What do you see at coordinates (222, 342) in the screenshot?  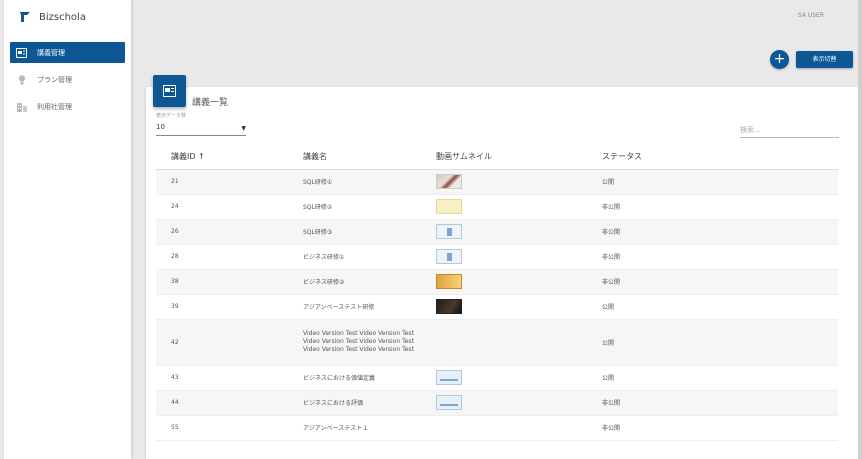 I see `lecture-id-cell: 42` at bounding box center [222, 342].